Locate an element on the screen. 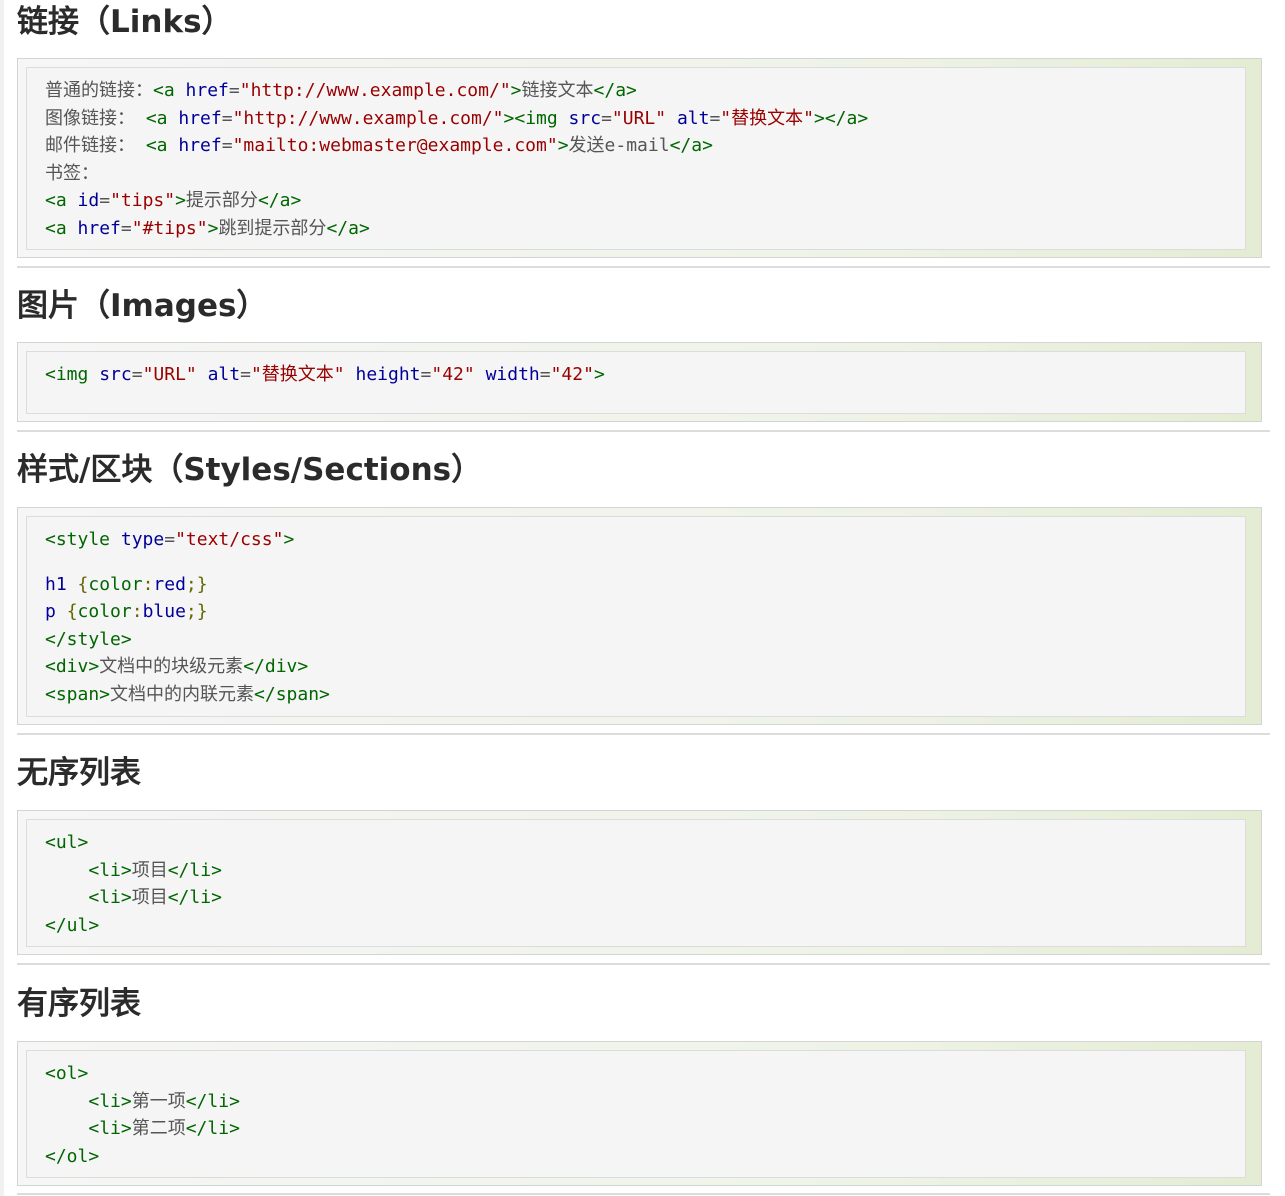  text-link: 链接文本 is located at coordinates (557, 90).